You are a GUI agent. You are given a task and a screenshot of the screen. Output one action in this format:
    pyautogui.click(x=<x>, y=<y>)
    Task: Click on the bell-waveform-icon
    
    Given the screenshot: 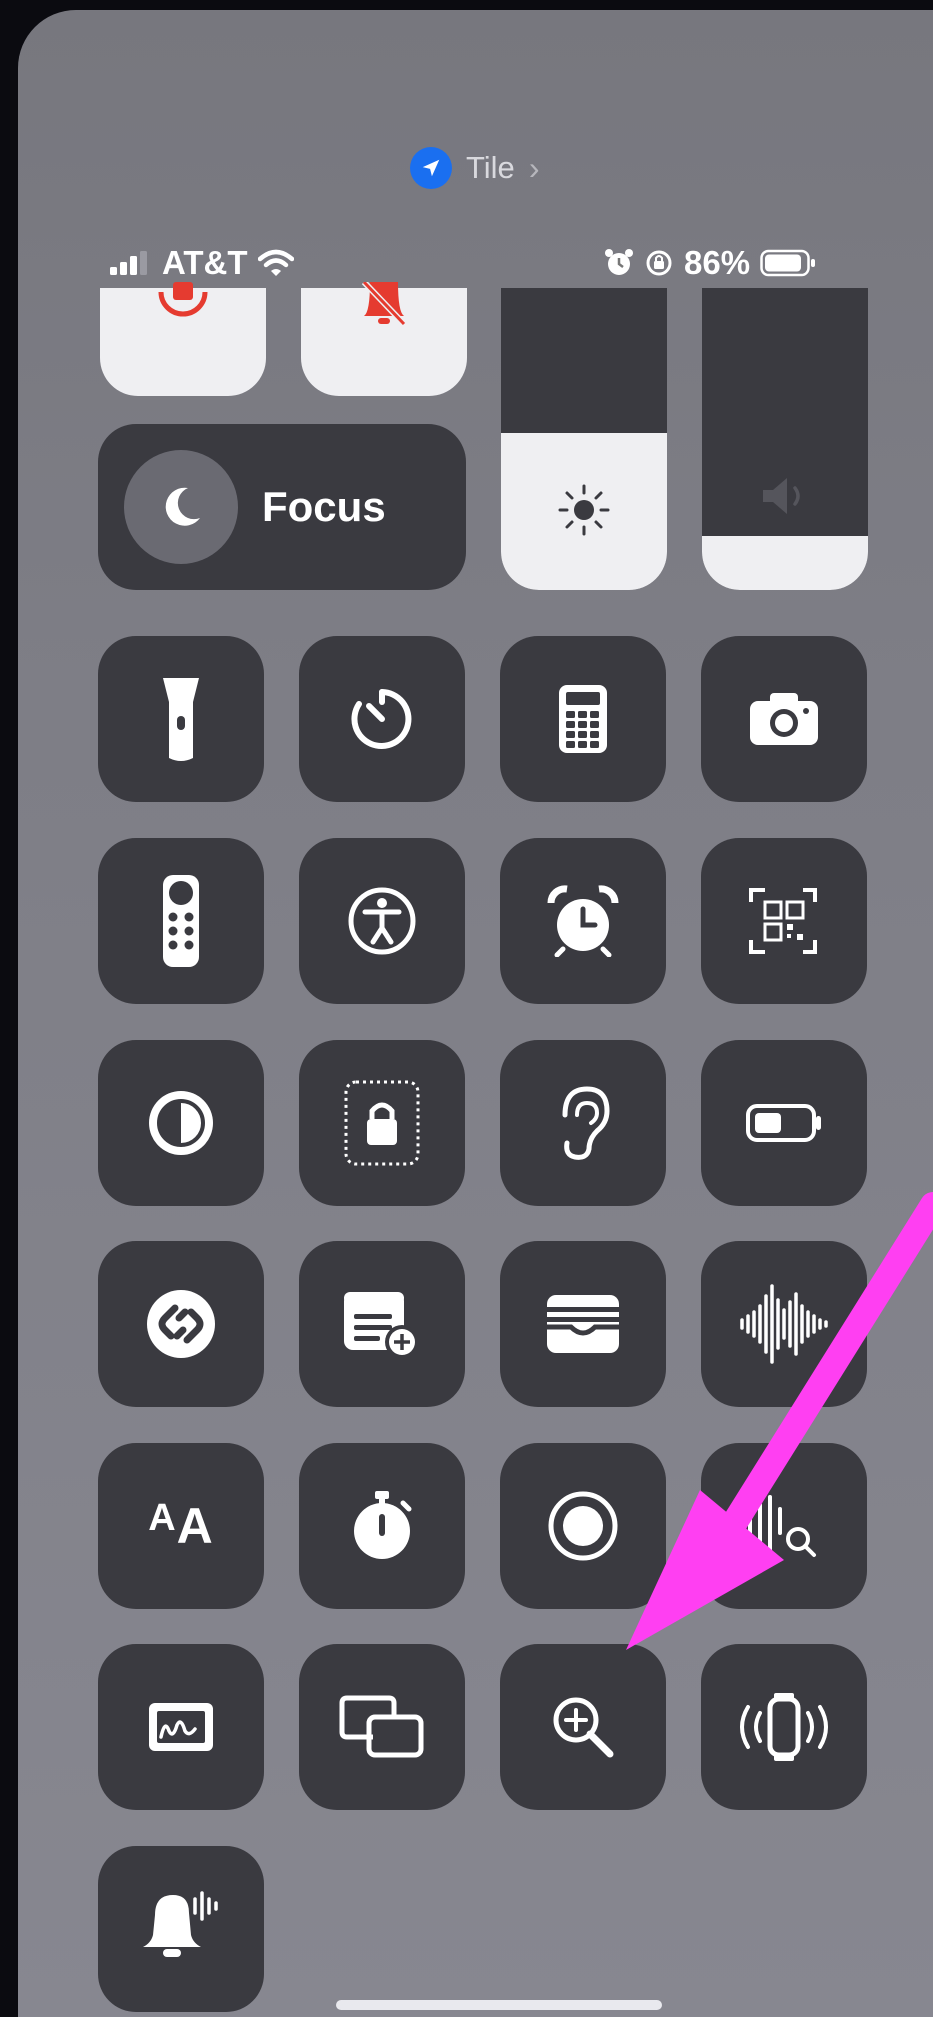 What is the action you would take?
    pyautogui.click(x=181, y=1929)
    